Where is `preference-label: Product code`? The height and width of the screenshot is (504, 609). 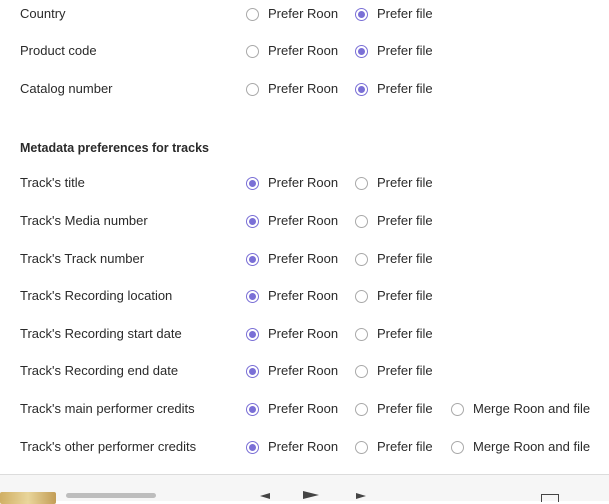 preference-label: Product code is located at coordinates (58, 50).